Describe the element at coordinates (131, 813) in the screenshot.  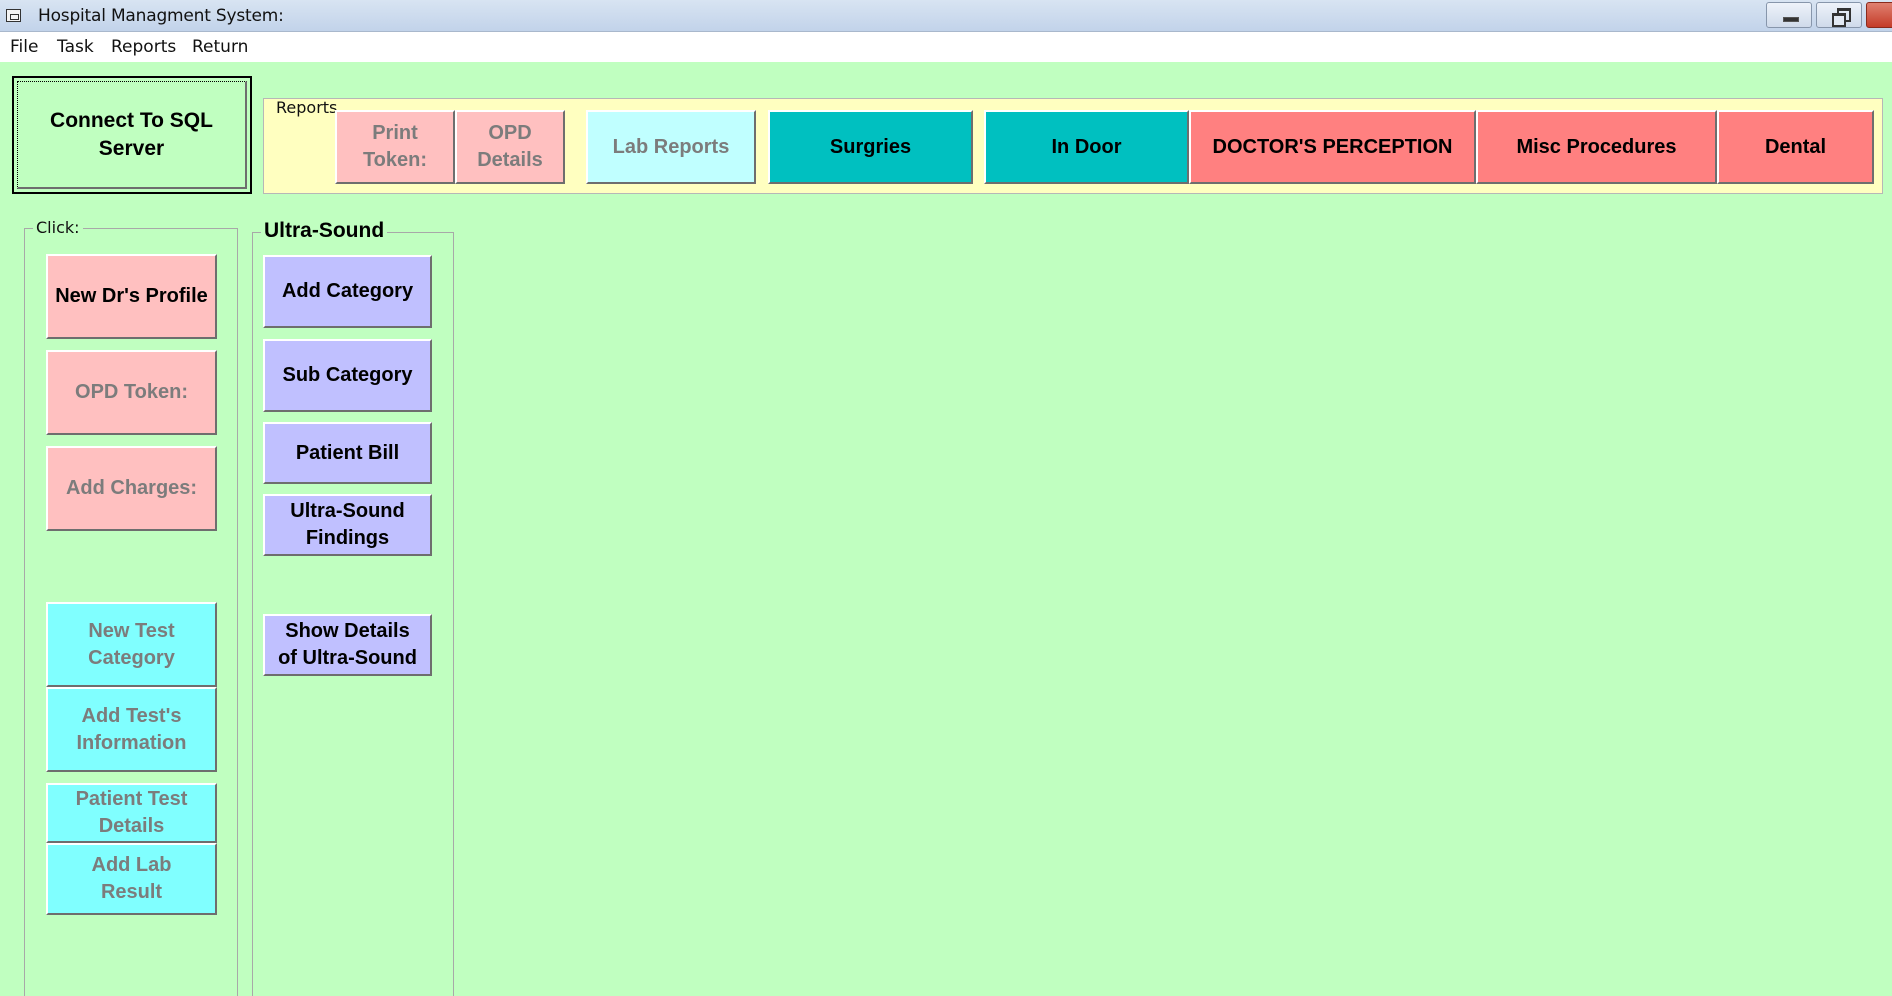
I see `patient-test-details-button: Patient Test Details` at that location.